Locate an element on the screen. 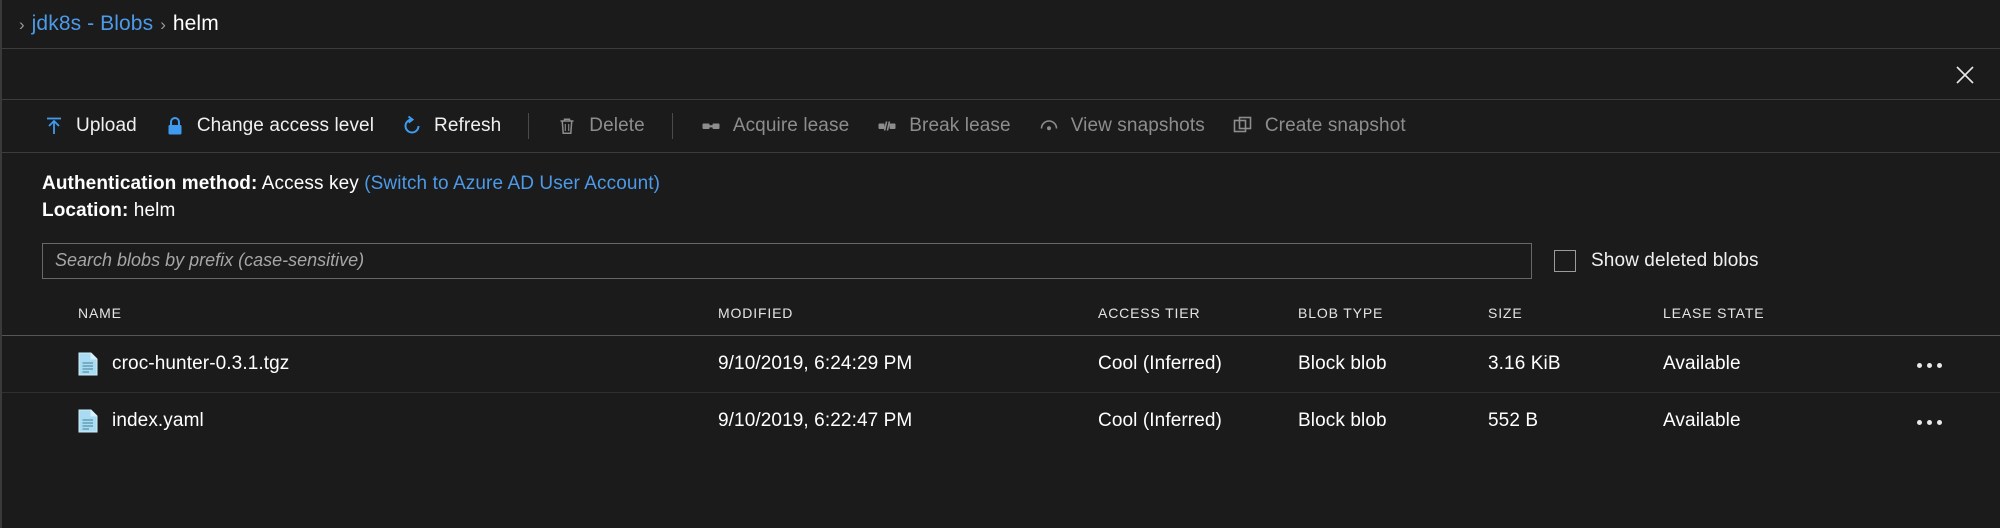  cell-size: 552 B is located at coordinates (1575, 420).